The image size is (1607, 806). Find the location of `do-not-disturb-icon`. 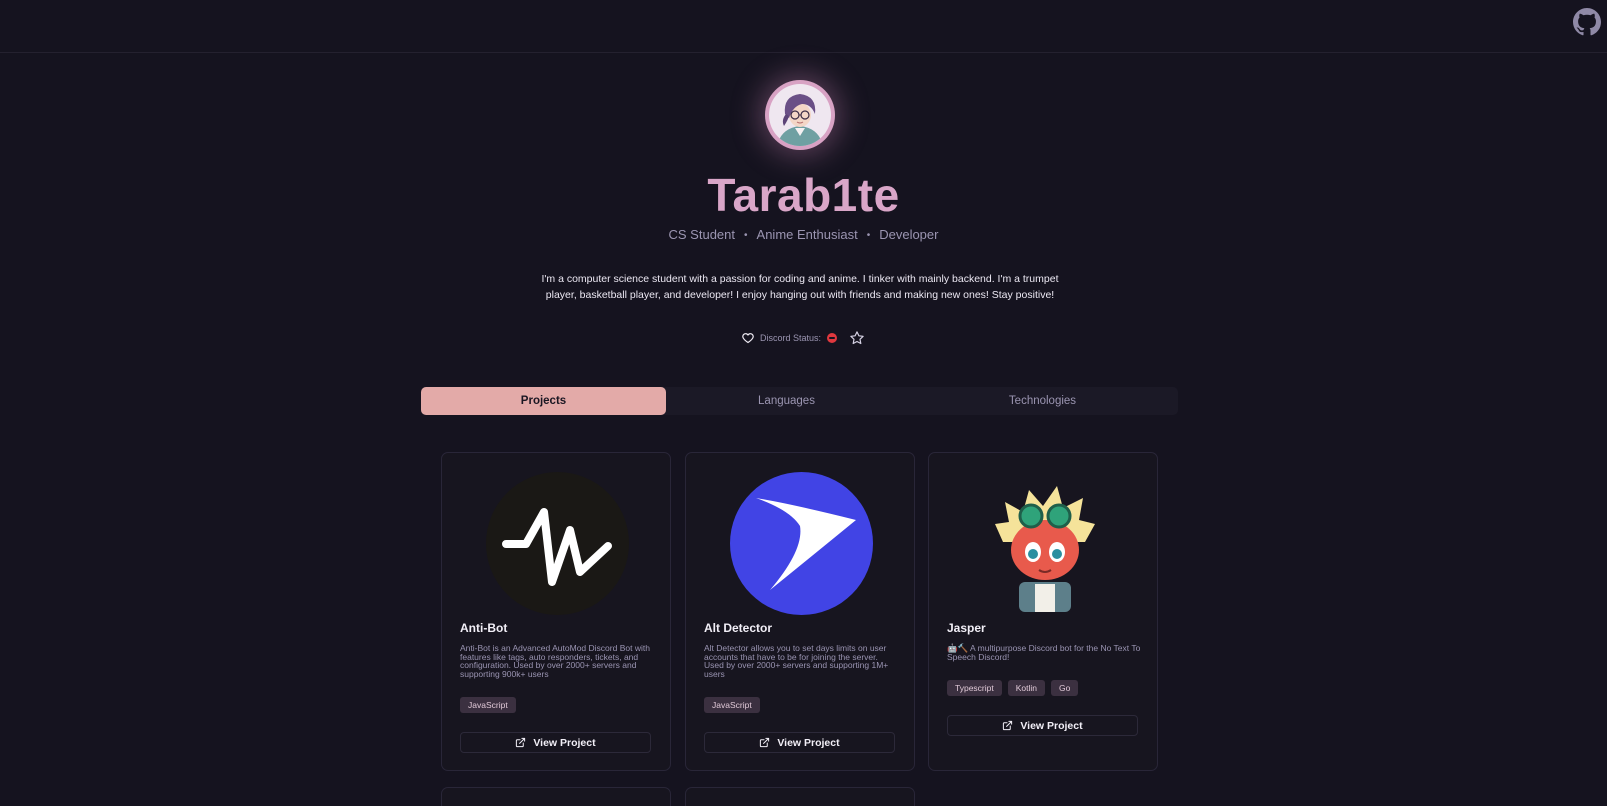

do-not-disturb-icon is located at coordinates (832, 338).